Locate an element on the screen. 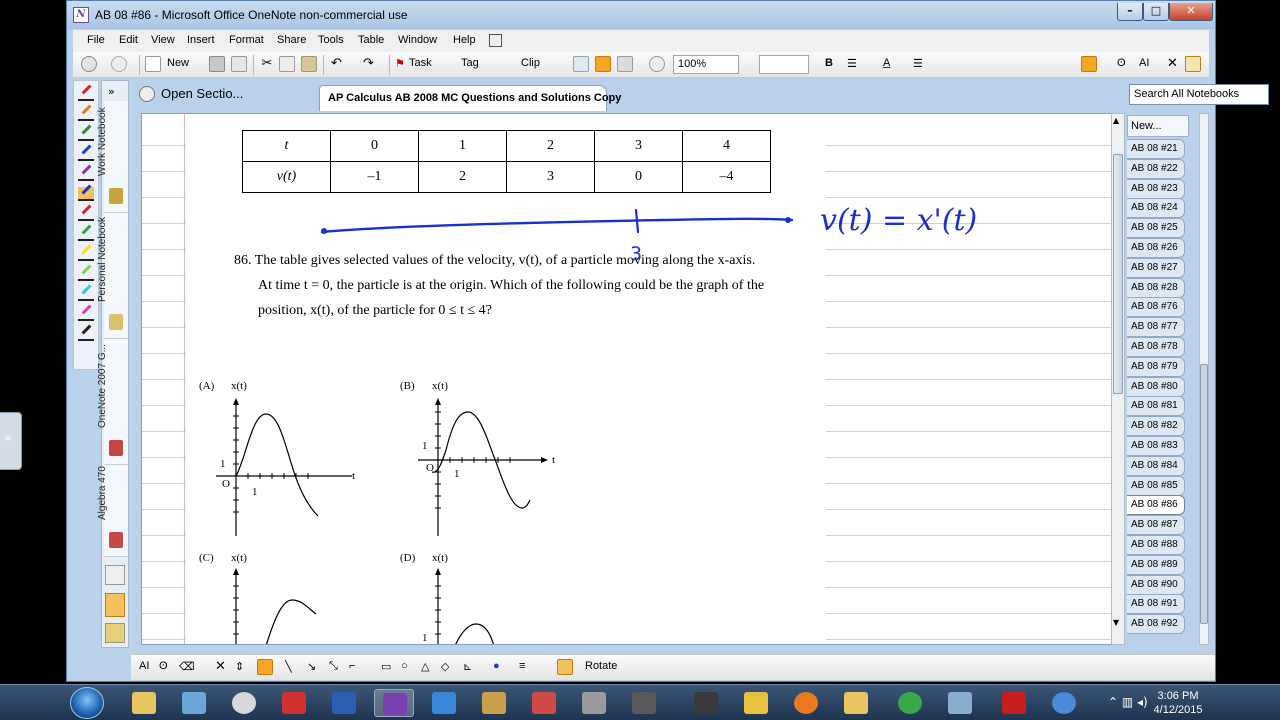 The image size is (1280, 720). paste-icon is located at coordinates (309, 64).